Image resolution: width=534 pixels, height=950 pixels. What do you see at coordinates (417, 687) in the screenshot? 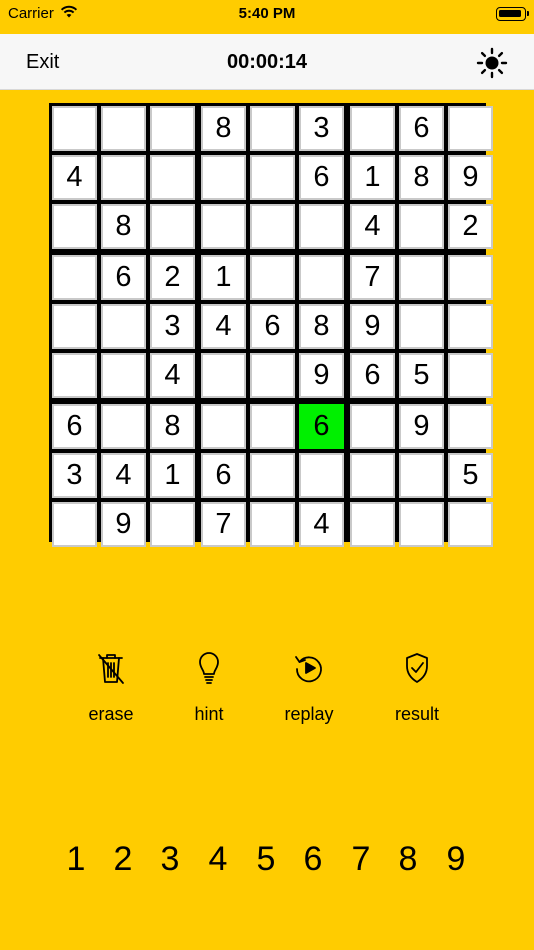
I see `result-button: result` at bounding box center [417, 687].